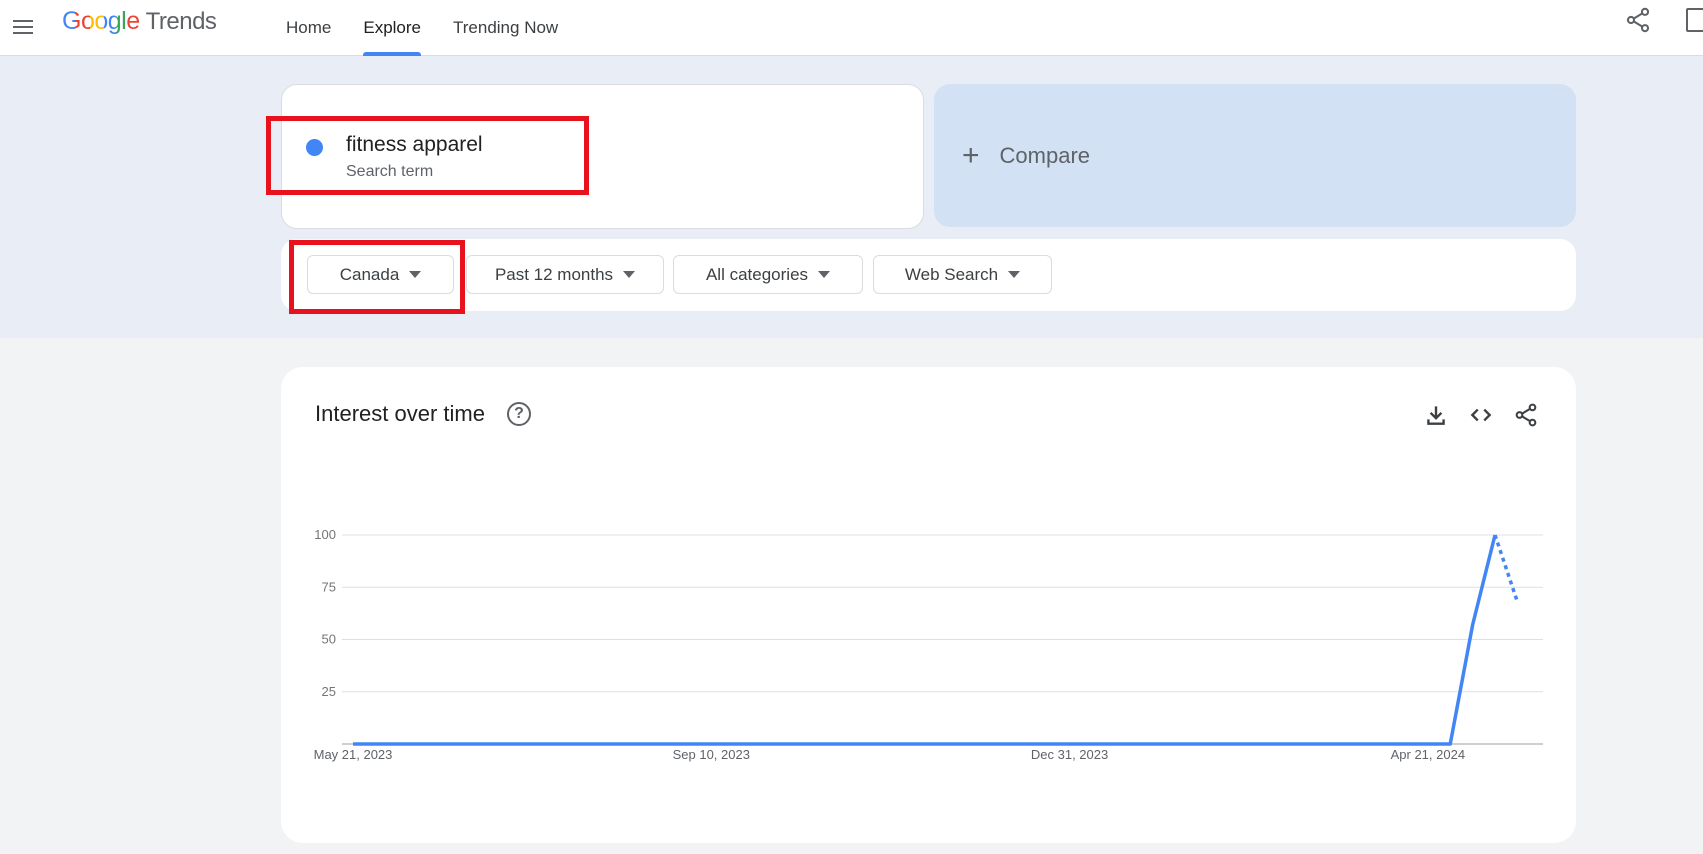 Image resolution: width=1703 pixels, height=854 pixels. Describe the element at coordinates (757, 274) in the screenshot. I see `category-label: All categories` at that location.